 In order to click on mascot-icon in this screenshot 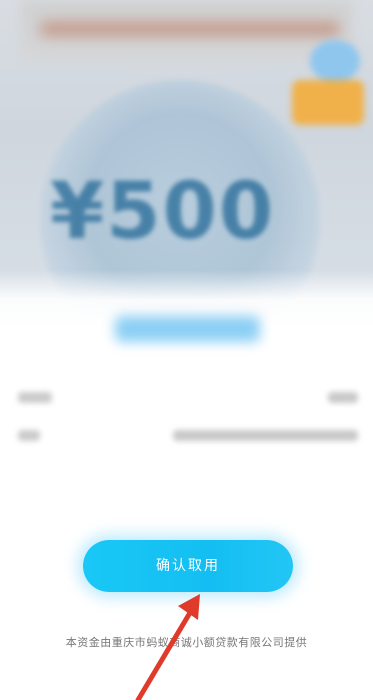, I will do `click(330, 80)`.